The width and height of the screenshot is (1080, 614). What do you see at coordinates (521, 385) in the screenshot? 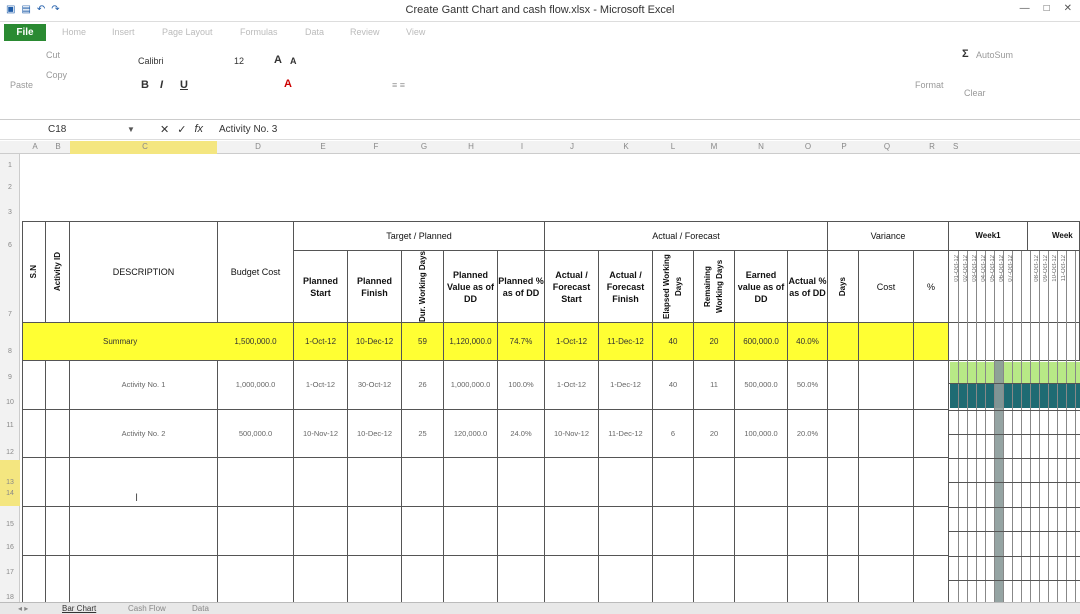
I see `act1-planned-pct: 100.0%` at bounding box center [521, 385].